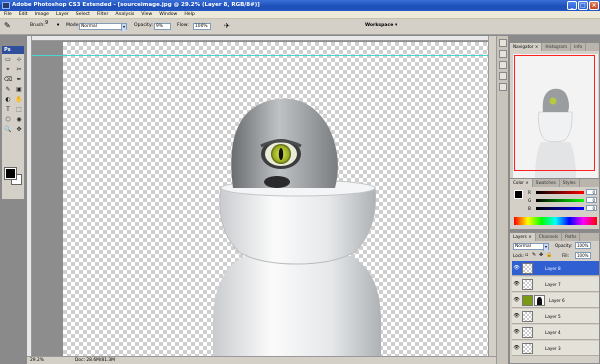 The image size is (600, 364). Describe the element at coordinates (549, 255) in the screenshot. I see `lock-all-icon: 🔒` at that location.